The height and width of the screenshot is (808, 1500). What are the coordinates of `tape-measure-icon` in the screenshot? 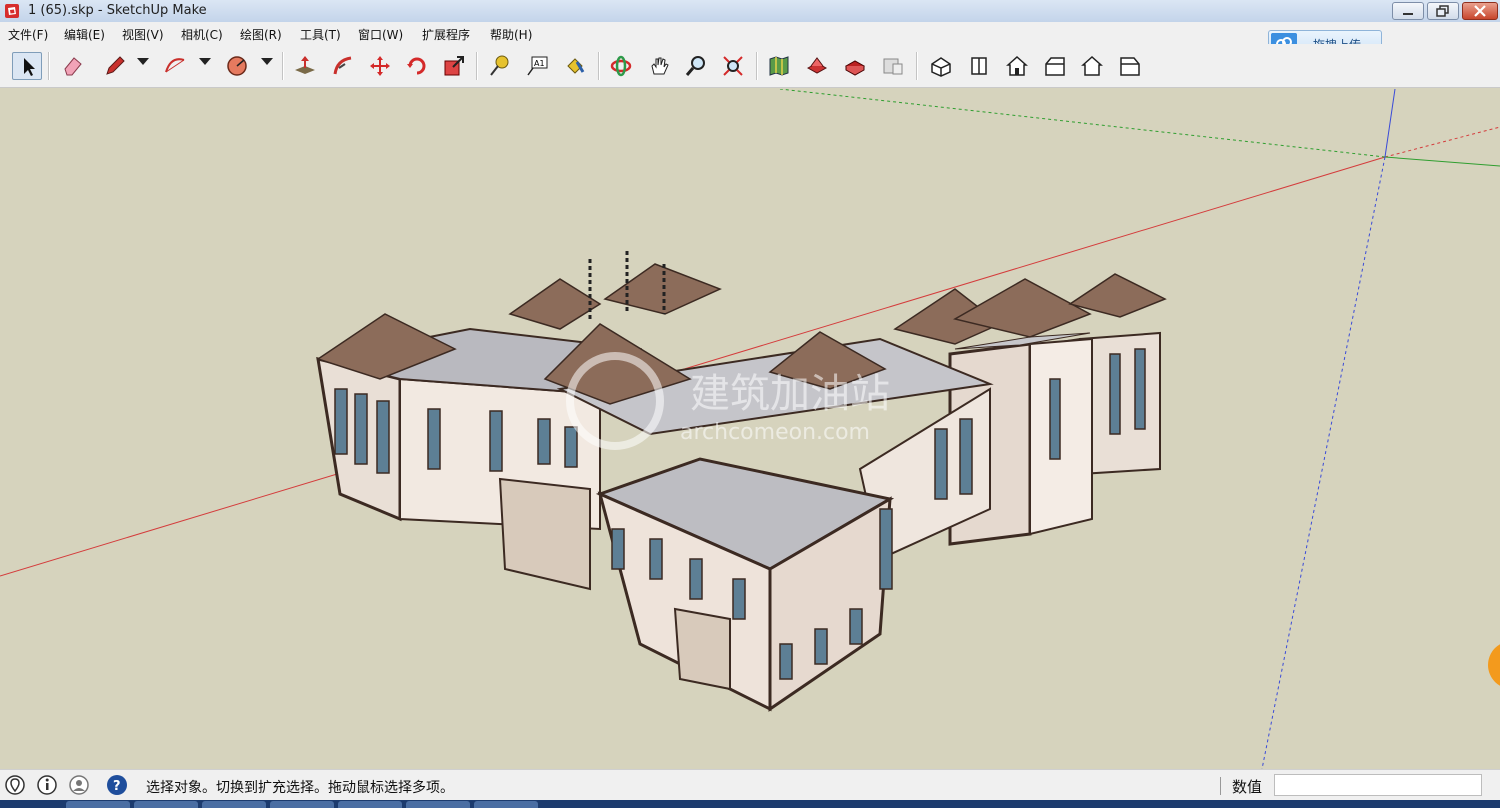 It's located at (499, 65).